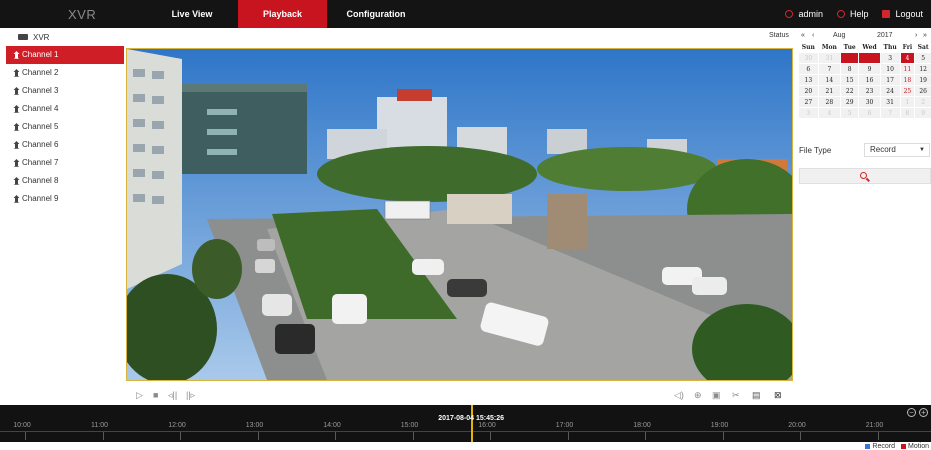 The height and width of the screenshot is (450, 931). What do you see at coordinates (808, 80) in the screenshot?
I see `calendar-day: 13` at bounding box center [808, 80].